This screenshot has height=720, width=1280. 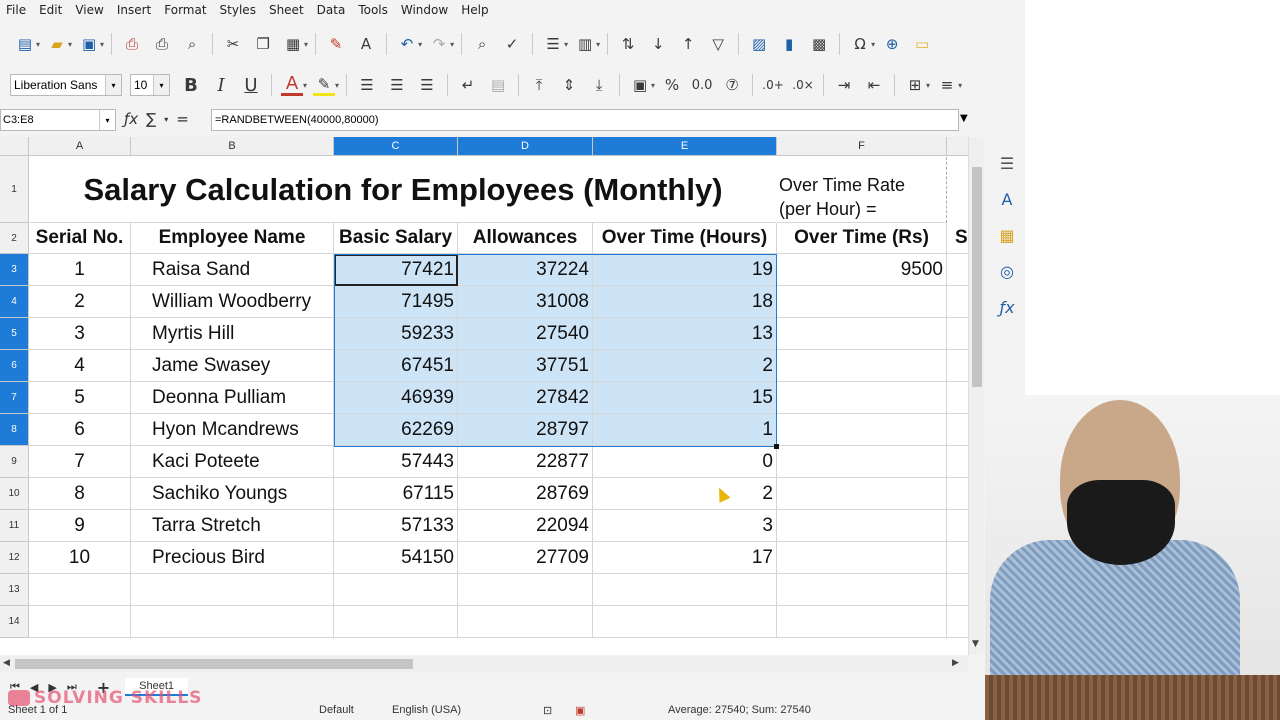 I want to click on delete-decimal-icon: .0×, so click(x=803, y=85).